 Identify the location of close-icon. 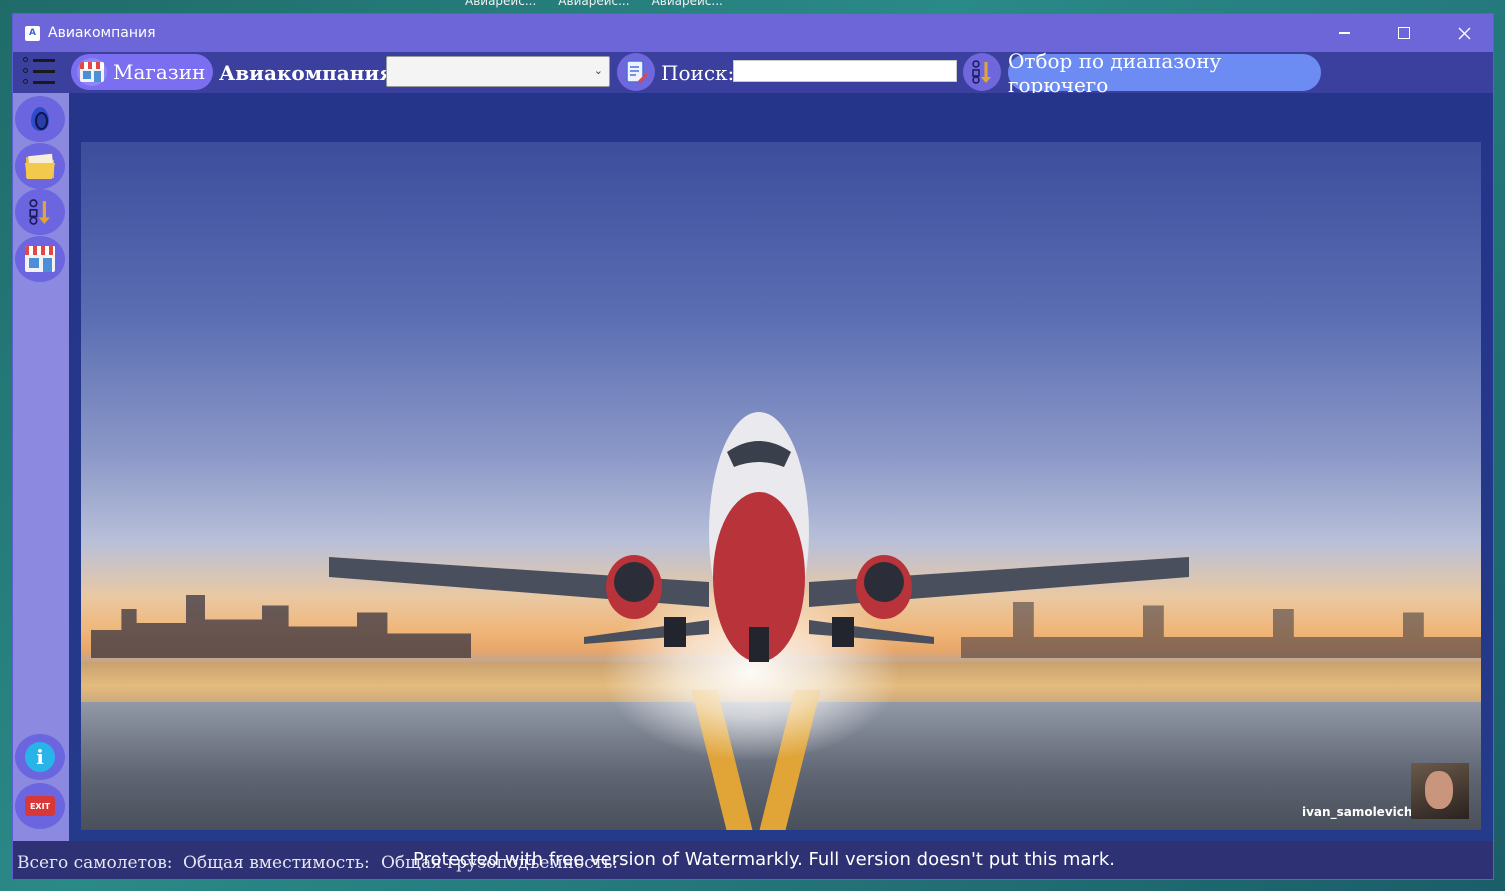
(1464, 33).